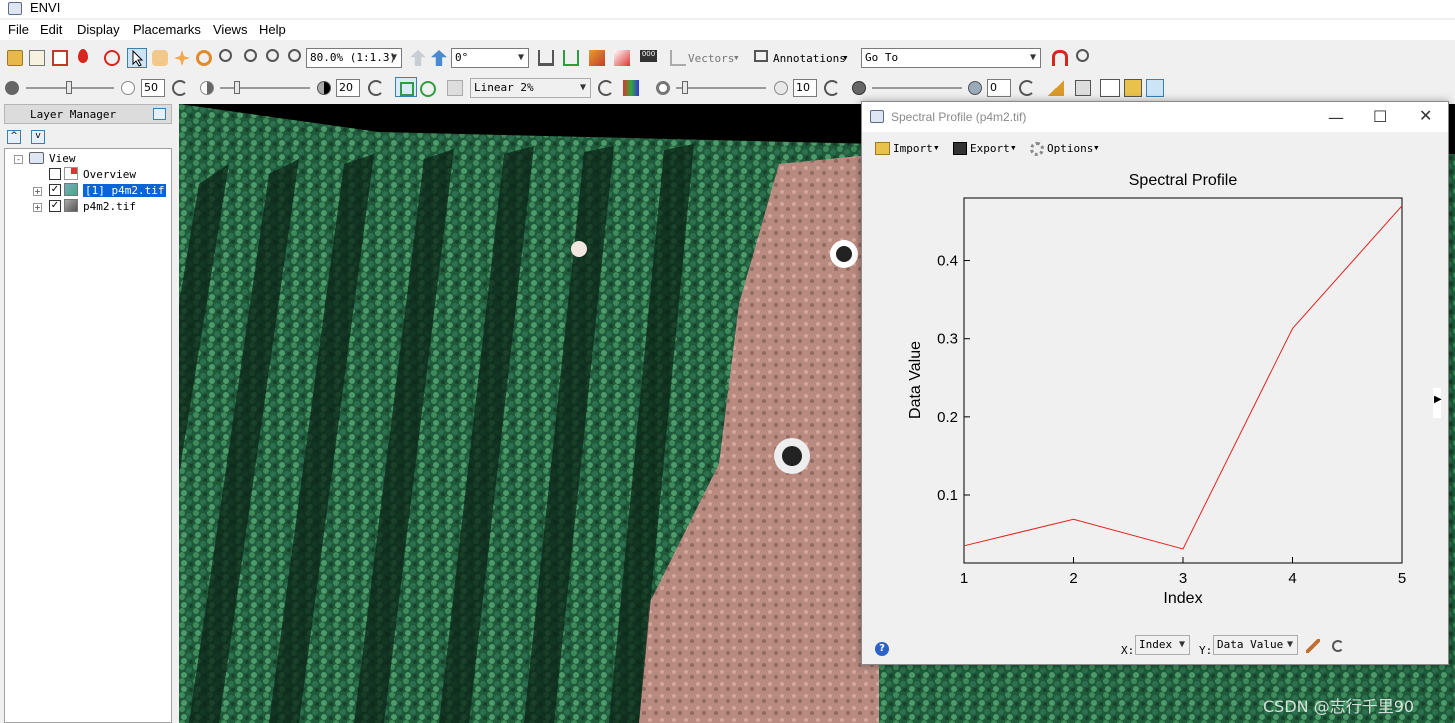  What do you see at coordinates (1073, 578) in the screenshot?
I see `x-tick-label: 2` at bounding box center [1073, 578].